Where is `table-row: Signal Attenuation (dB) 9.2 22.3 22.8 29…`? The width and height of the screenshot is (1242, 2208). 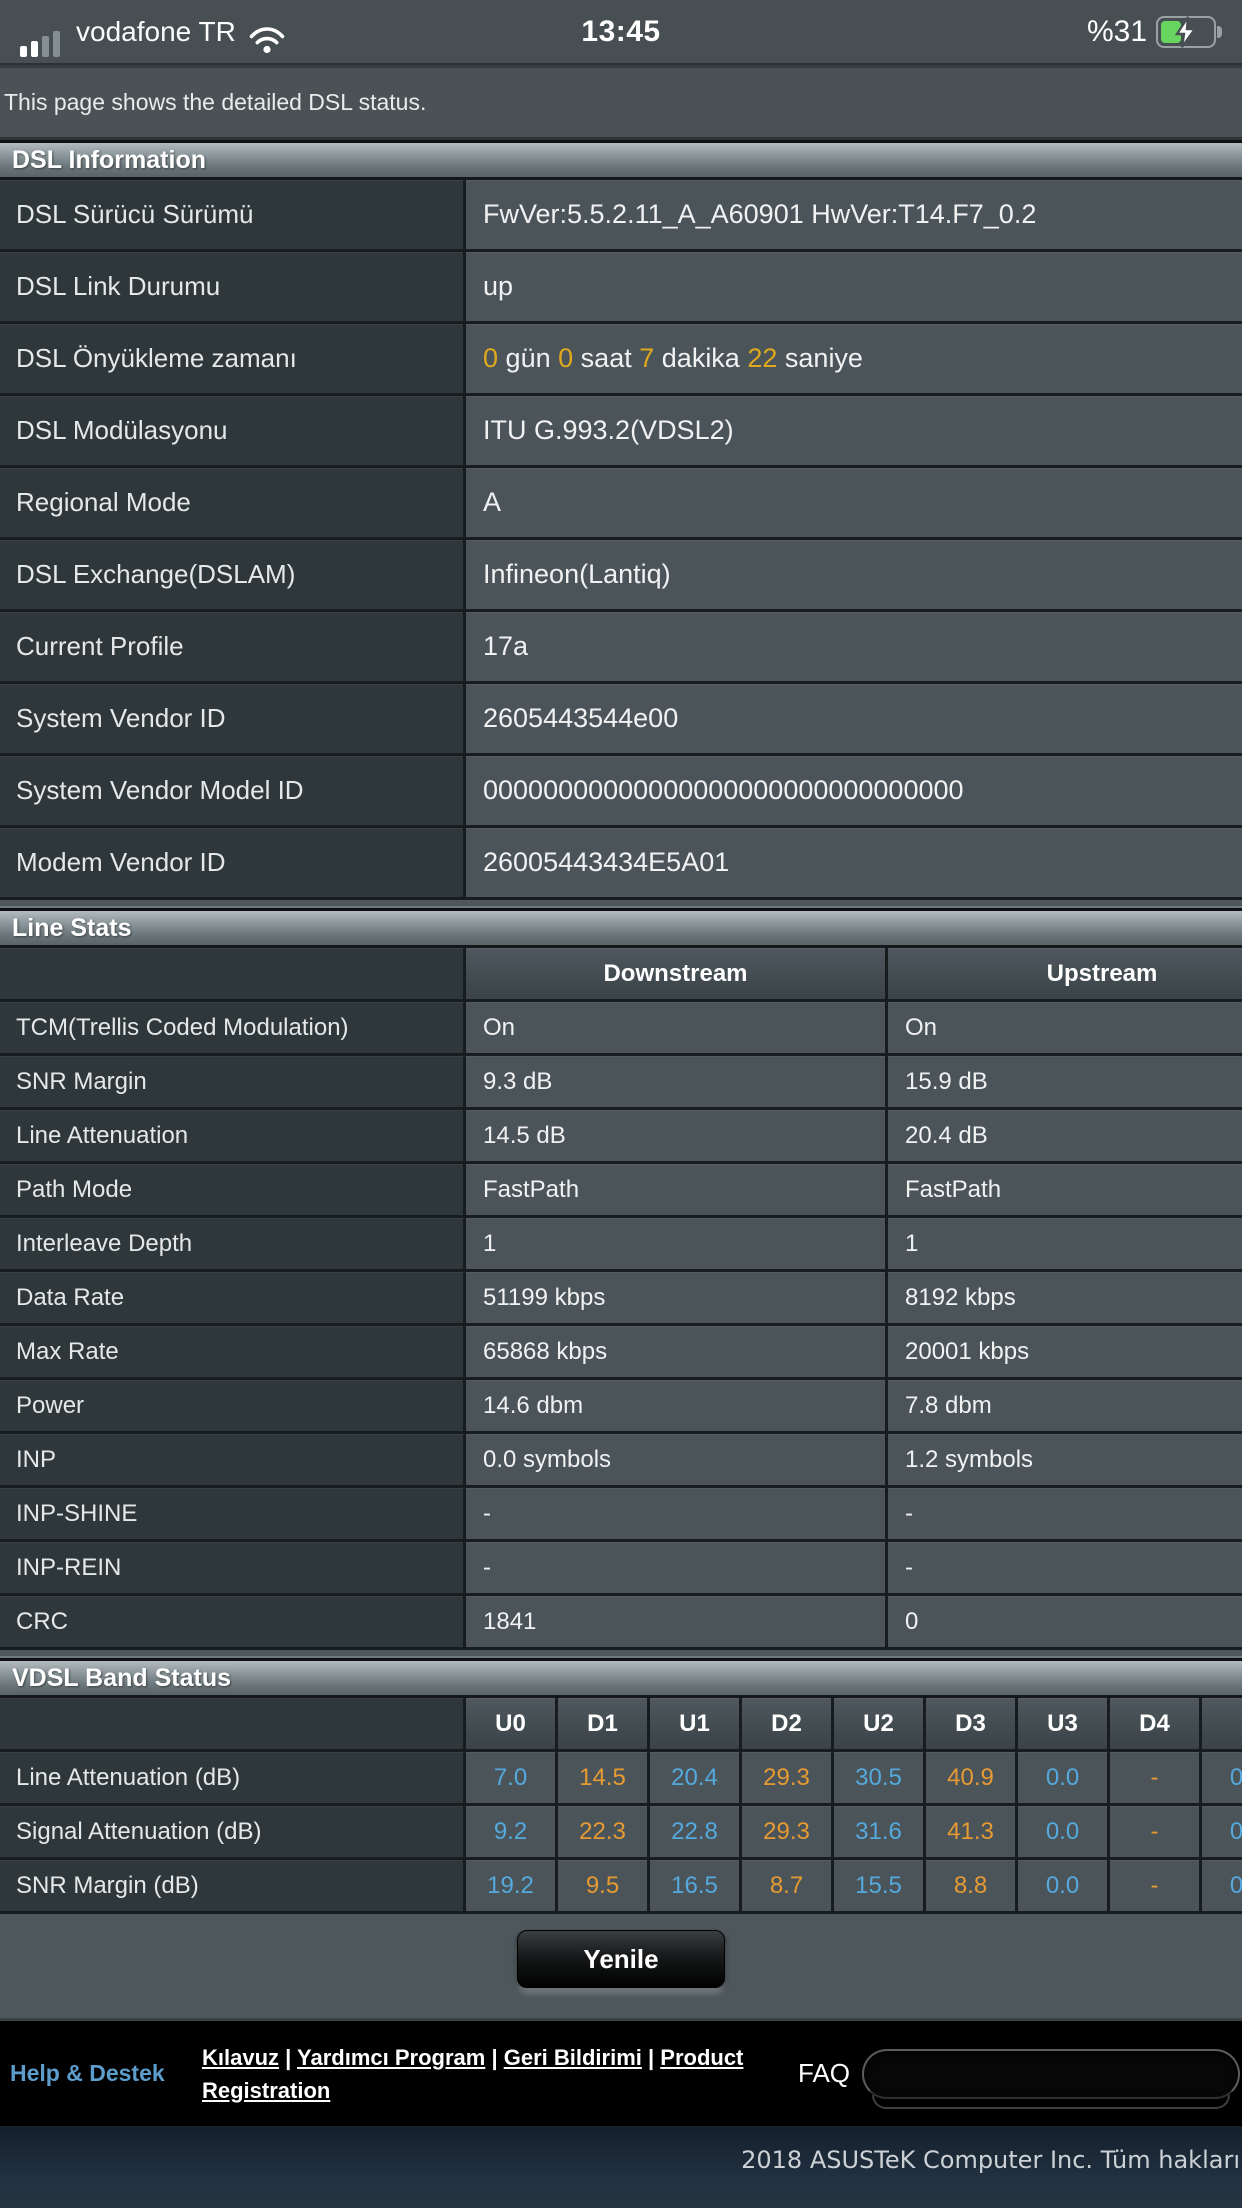 table-row: Signal Attenuation (dB) 9.2 22.3 22.8 29… is located at coordinates (621, 1833).